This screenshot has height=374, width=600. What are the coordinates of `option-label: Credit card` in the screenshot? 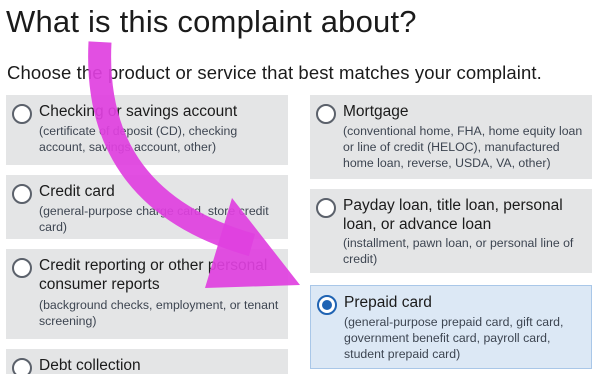 It's located at (77, 191).